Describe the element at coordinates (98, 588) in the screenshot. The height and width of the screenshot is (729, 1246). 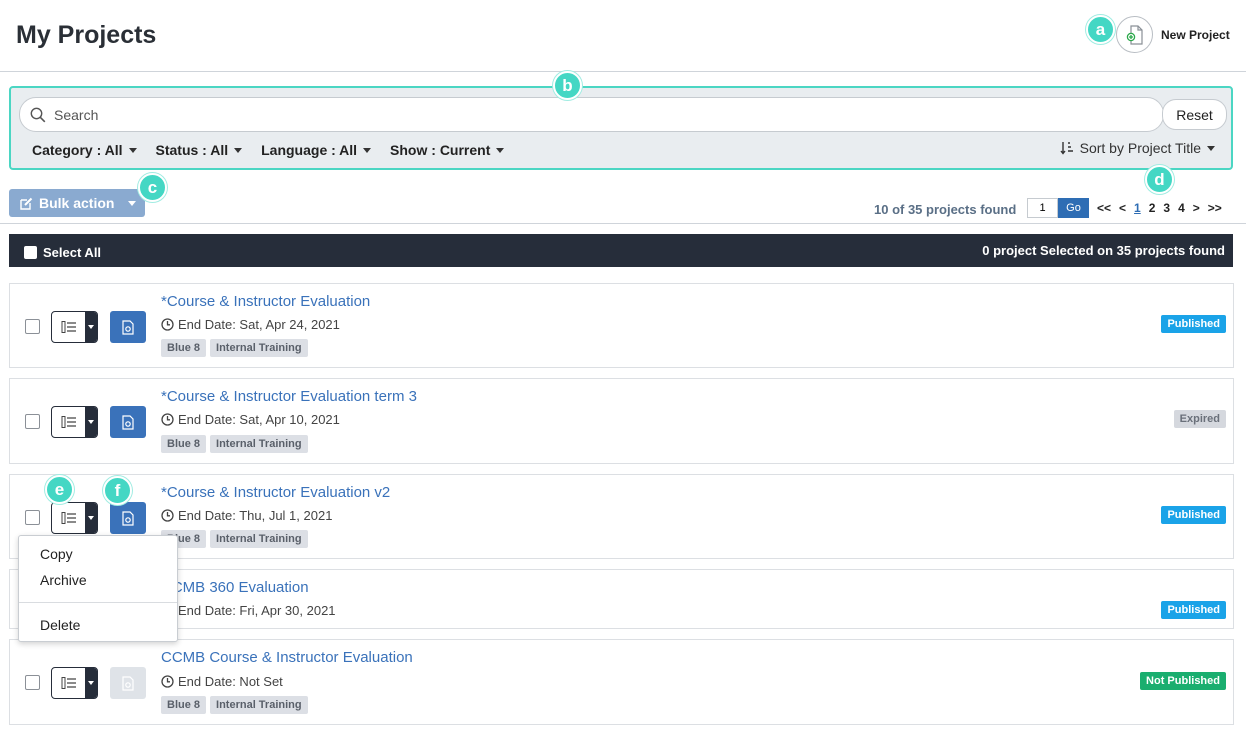
I see `project-context-menu: Copy Archive Delete` at that location.